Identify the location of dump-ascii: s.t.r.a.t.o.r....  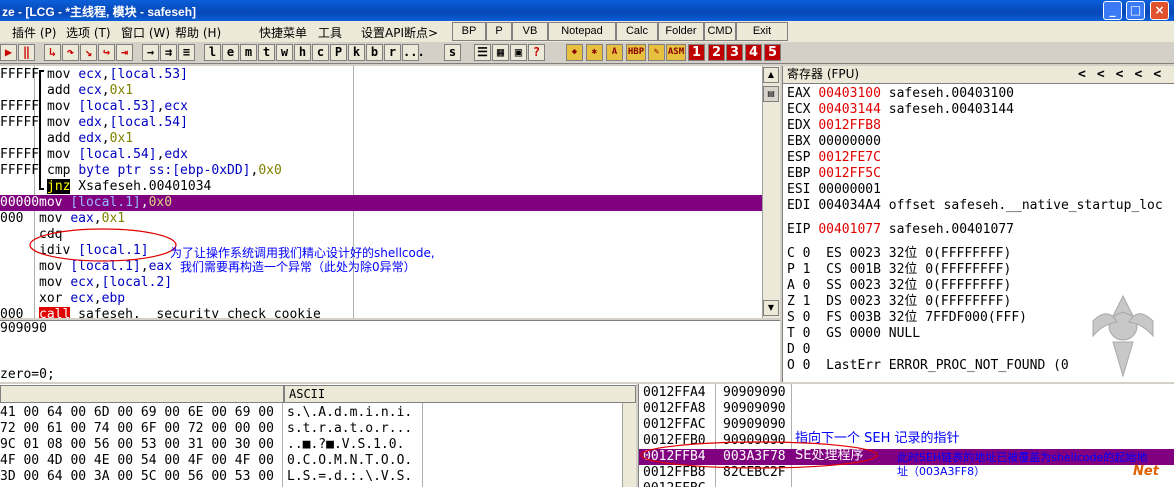
(349, 429).